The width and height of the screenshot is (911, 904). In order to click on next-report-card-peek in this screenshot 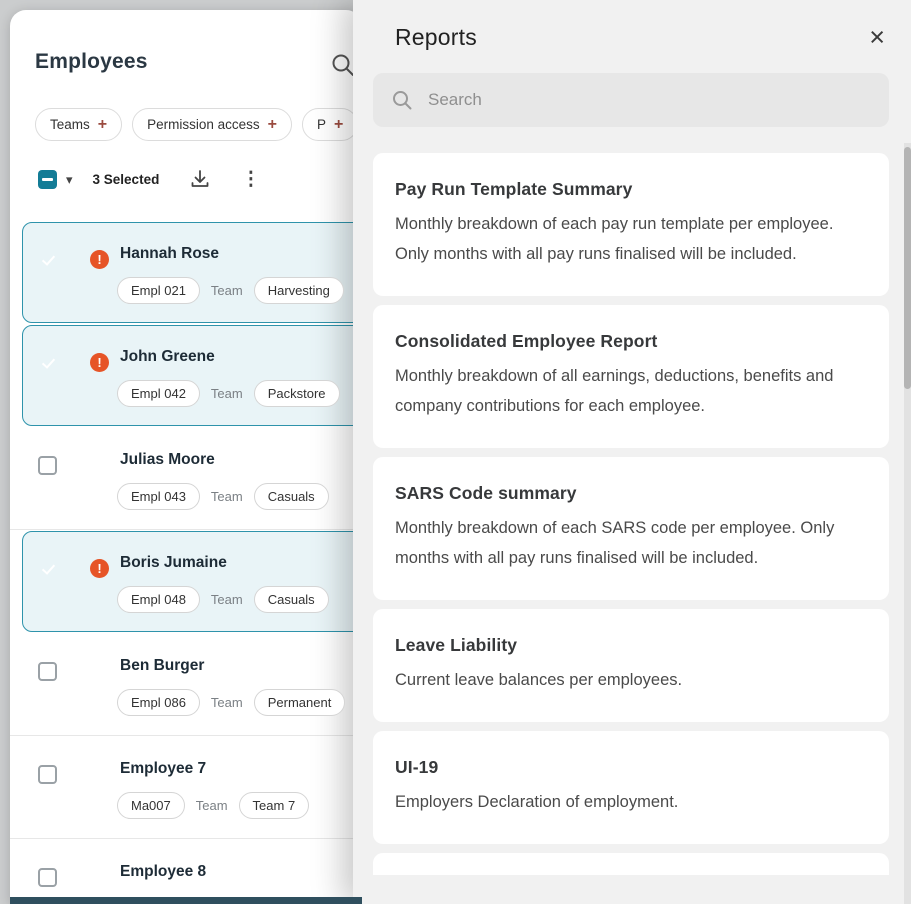, I will do `click(631, 864)`.